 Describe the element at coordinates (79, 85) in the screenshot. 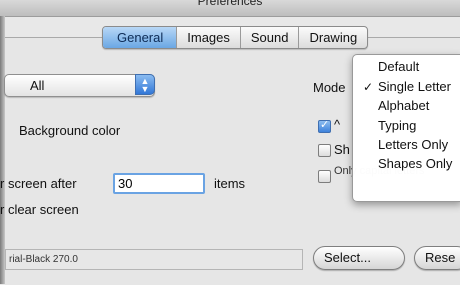

I see `category-popup: All ▲ ▼` at that location.